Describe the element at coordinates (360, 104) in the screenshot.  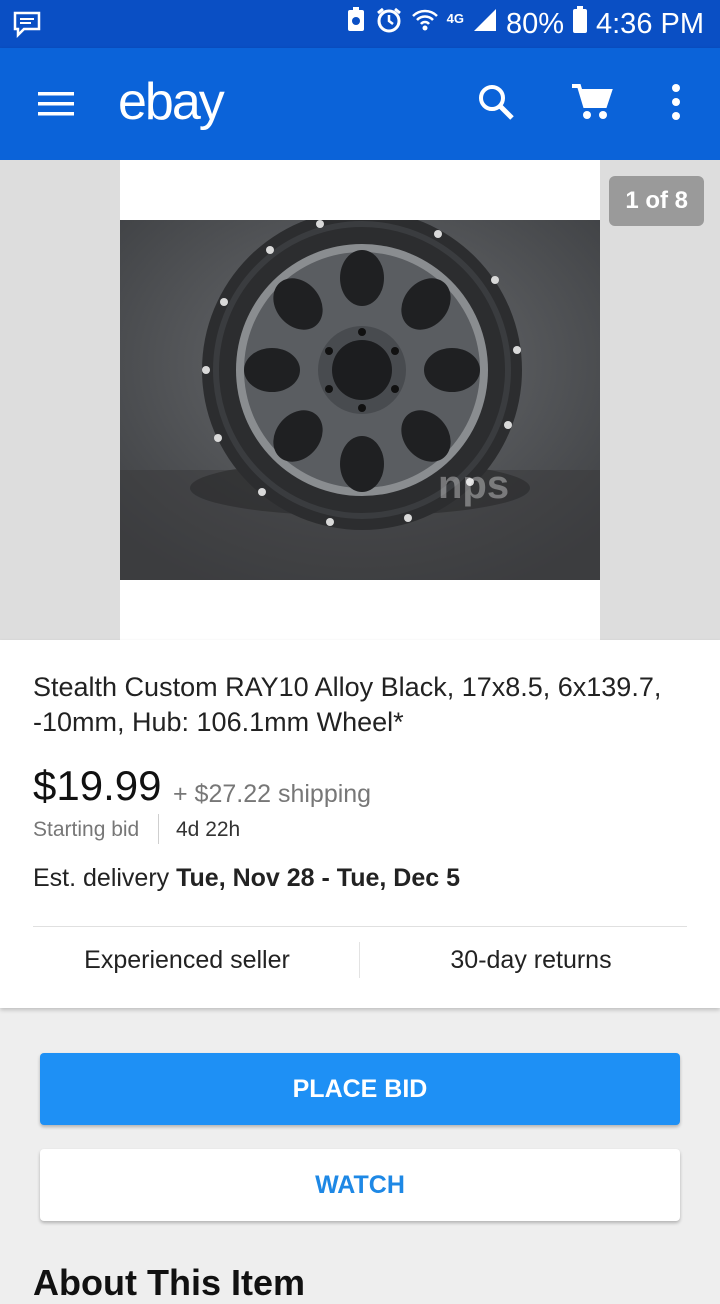
I see `app-bar: ebay` at that location.